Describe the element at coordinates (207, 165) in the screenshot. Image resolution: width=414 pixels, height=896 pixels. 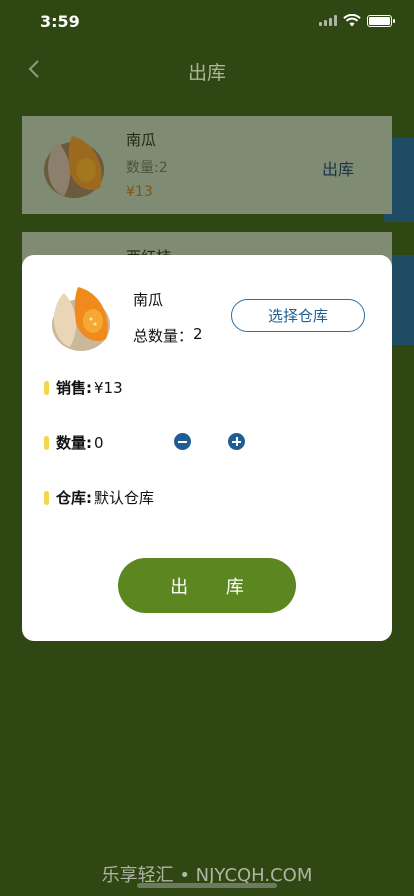
I see `list-item: 南瓜 数量:2 ¥13 出库` at that location.